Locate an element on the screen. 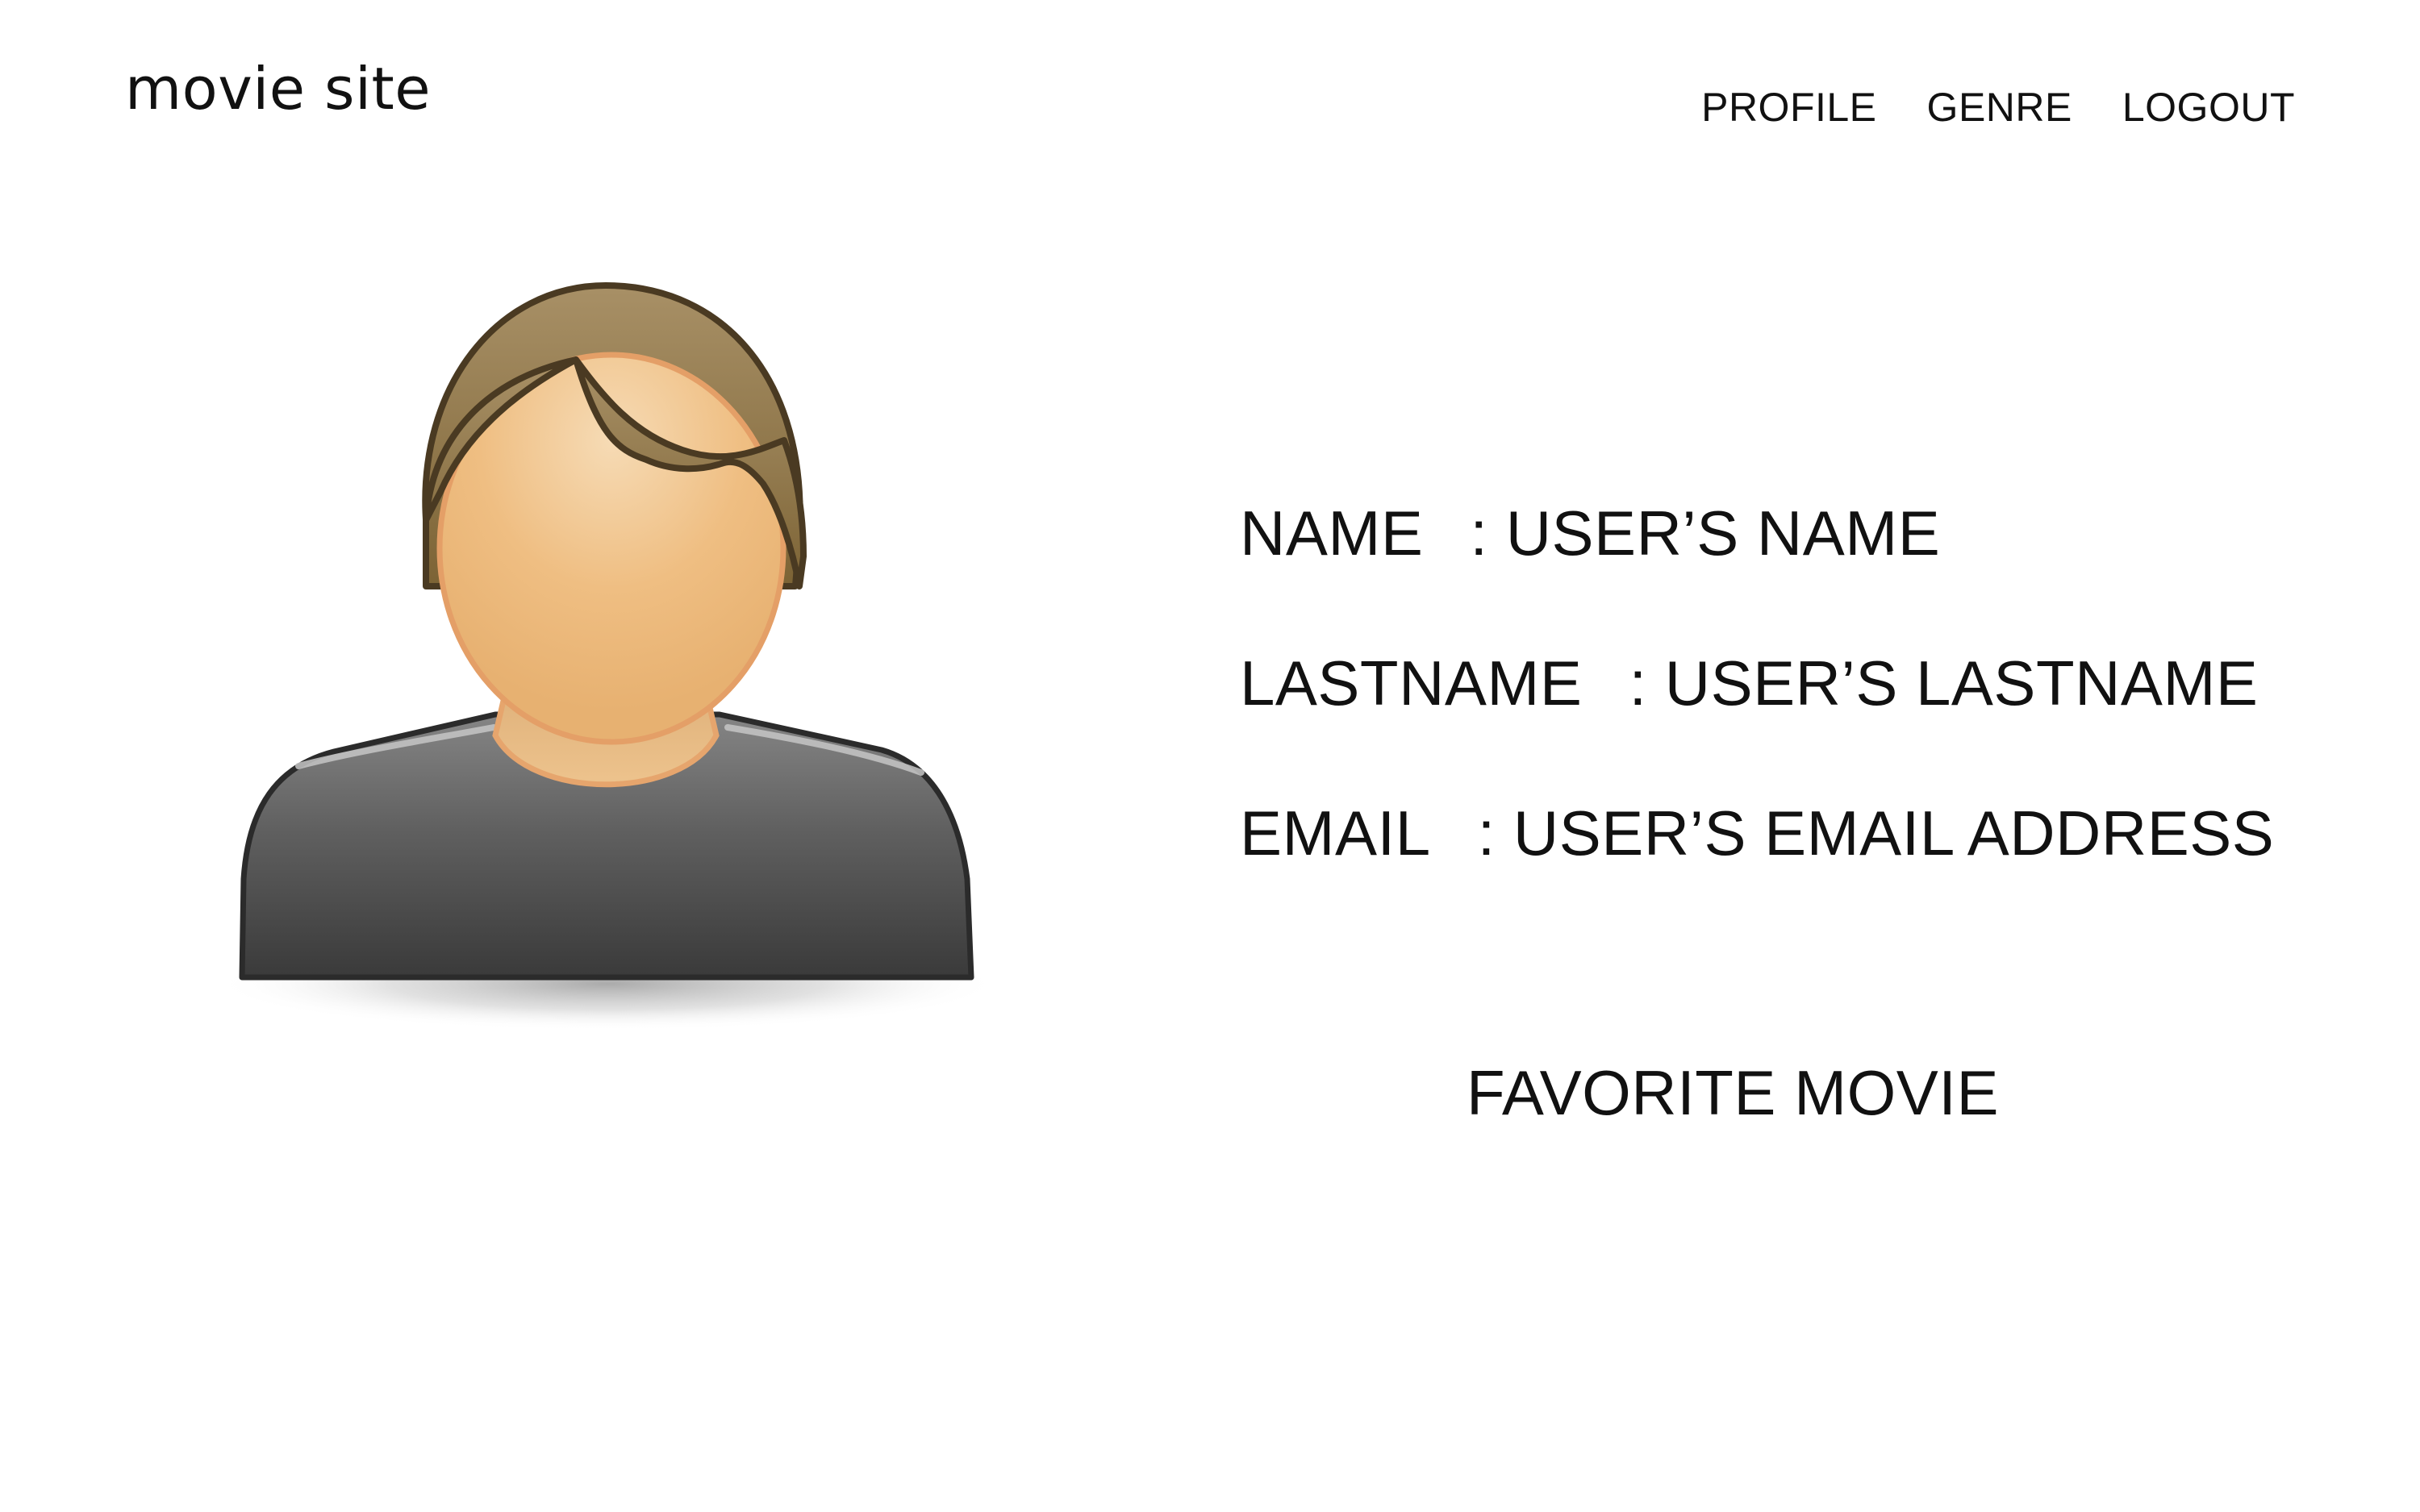  lastname-value: : USER’S LASTNAME is located at coordinates (1944, 683).